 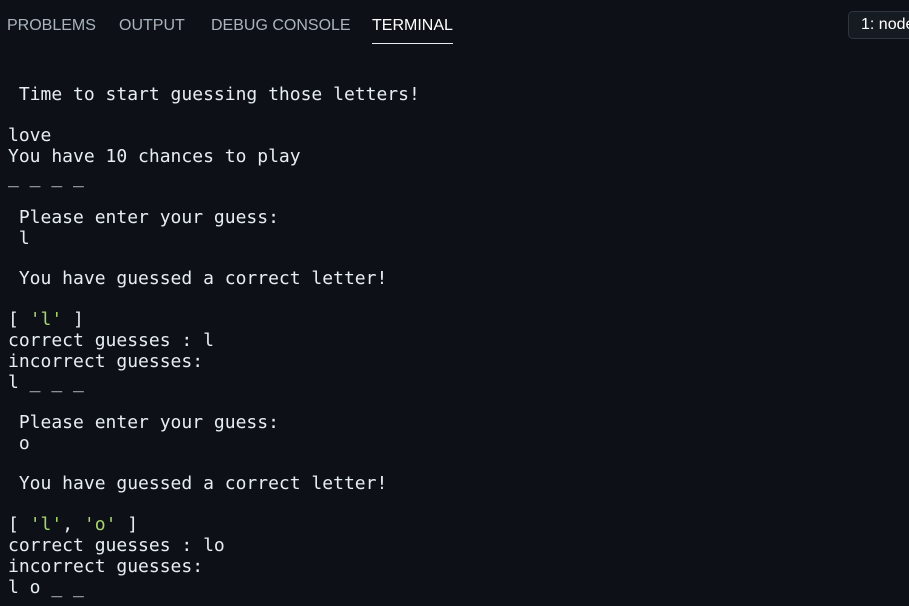 I want to click on terminal-line: correct guesses : lo, so click(x=116, y=545).